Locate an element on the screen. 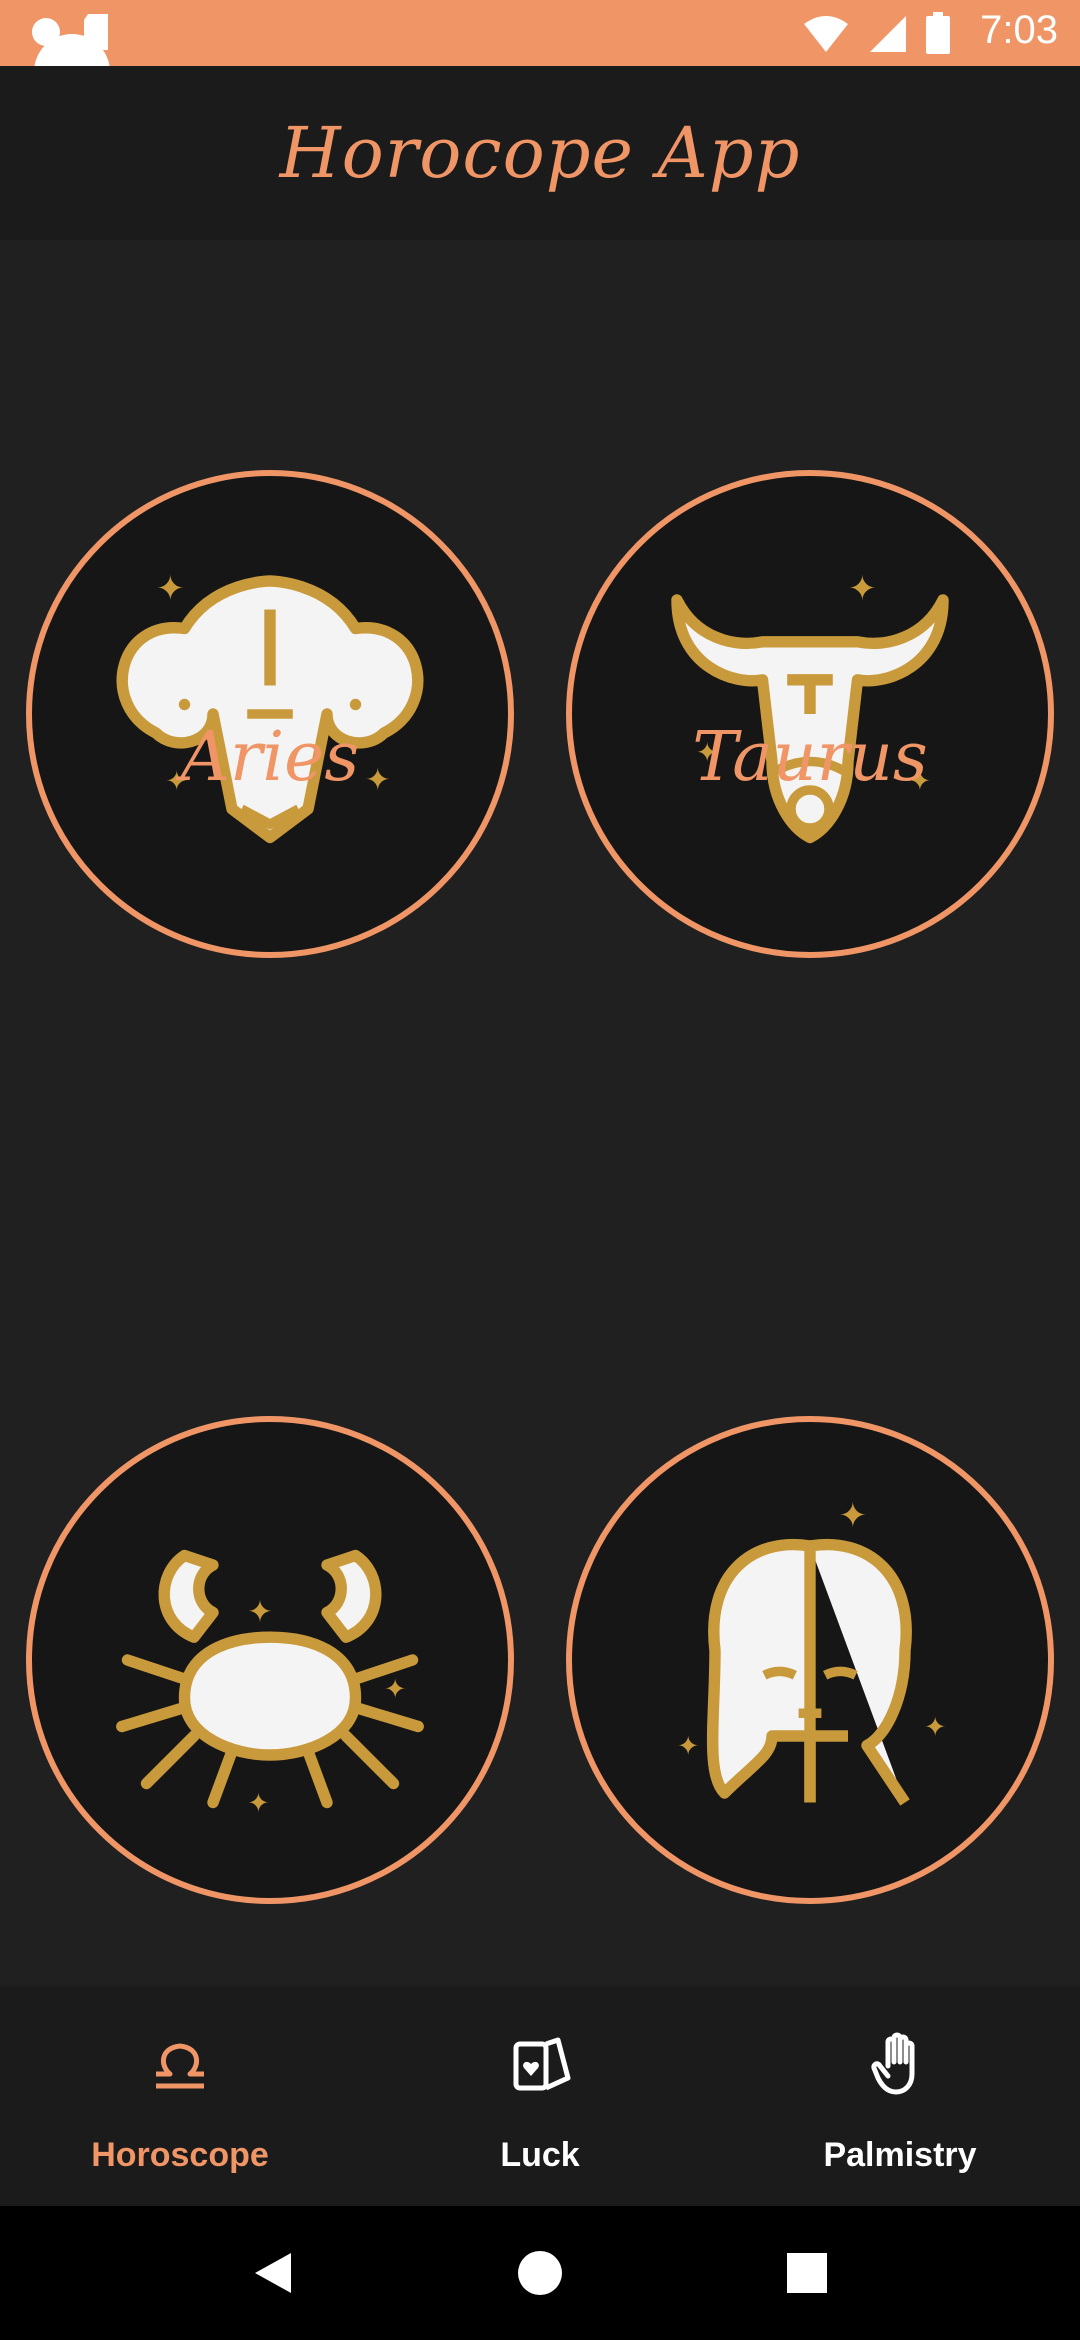 Image resolution: width=1080 pixels, height=2340 pixels. wifi-icon is located at coordinates (826, 34).